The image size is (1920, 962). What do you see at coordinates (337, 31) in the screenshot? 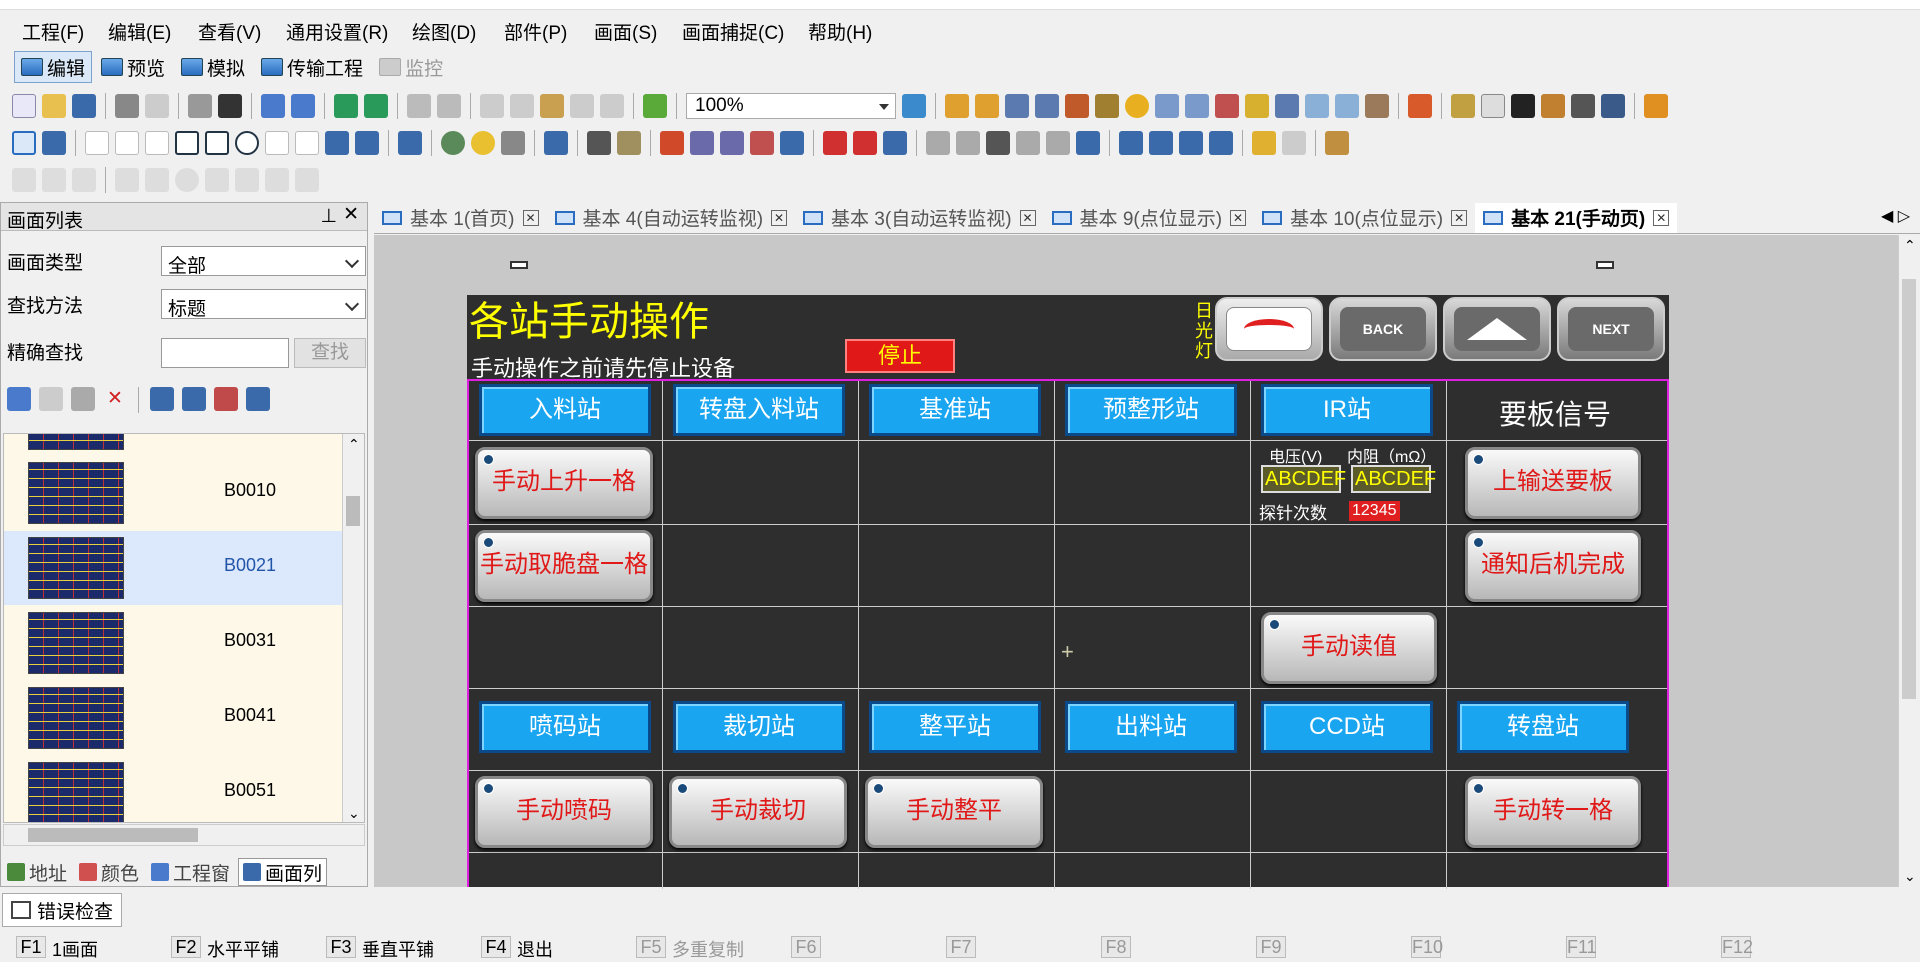
I see `menu-settings: 通用设置(R)` at bounding box center [337, 31].